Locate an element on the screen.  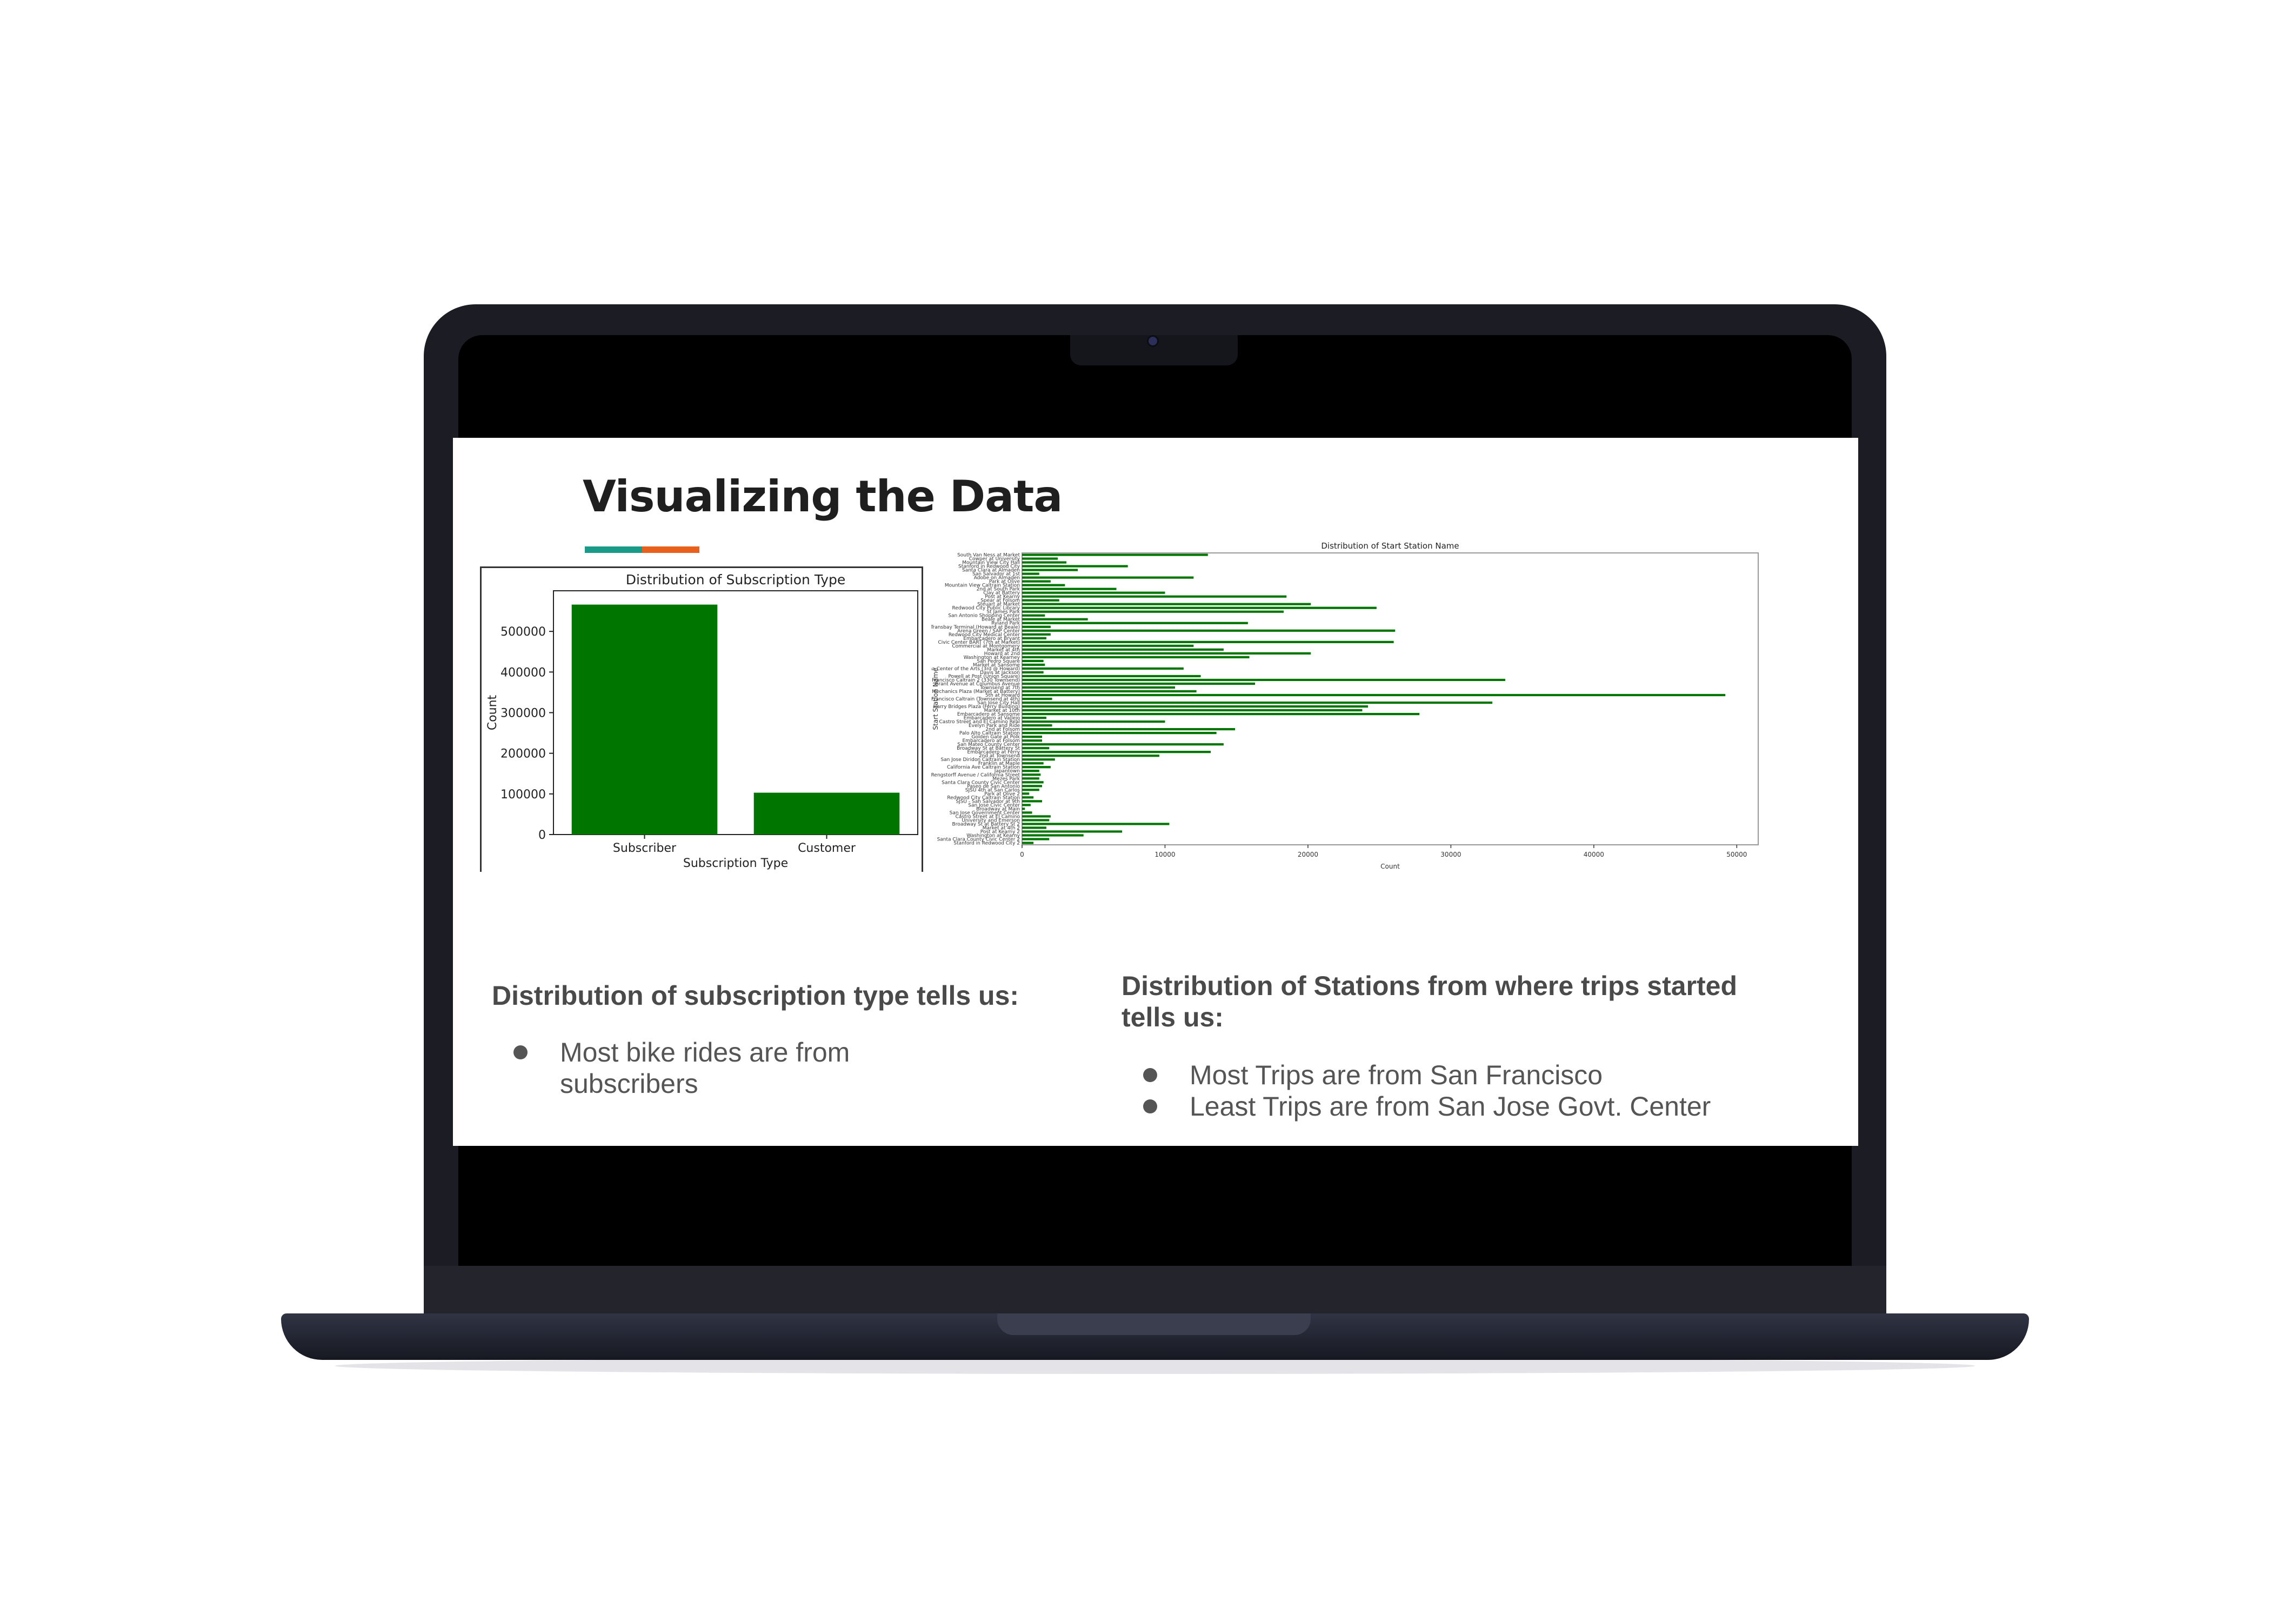
x-tick-label: 0 is located at coordinates (1022, 854).